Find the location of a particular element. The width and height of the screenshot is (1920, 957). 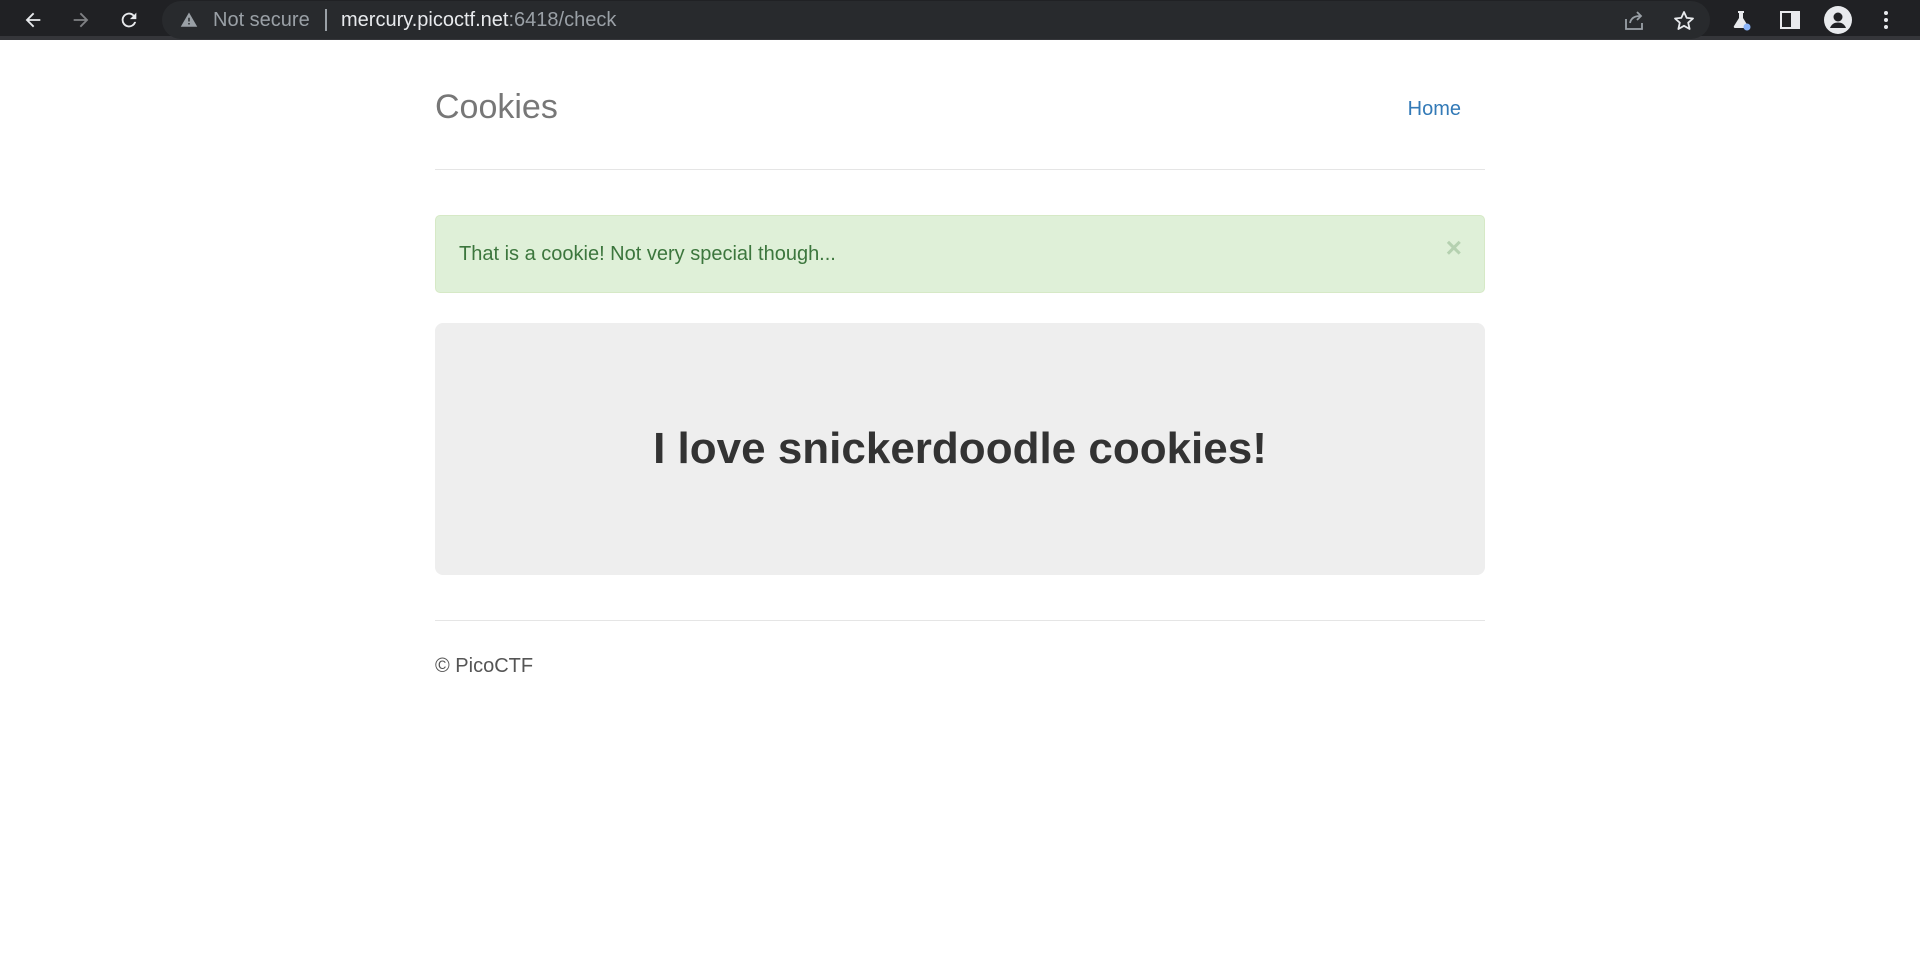

footer-copyright: © PicoCTF is located at coordinates (484, 666).